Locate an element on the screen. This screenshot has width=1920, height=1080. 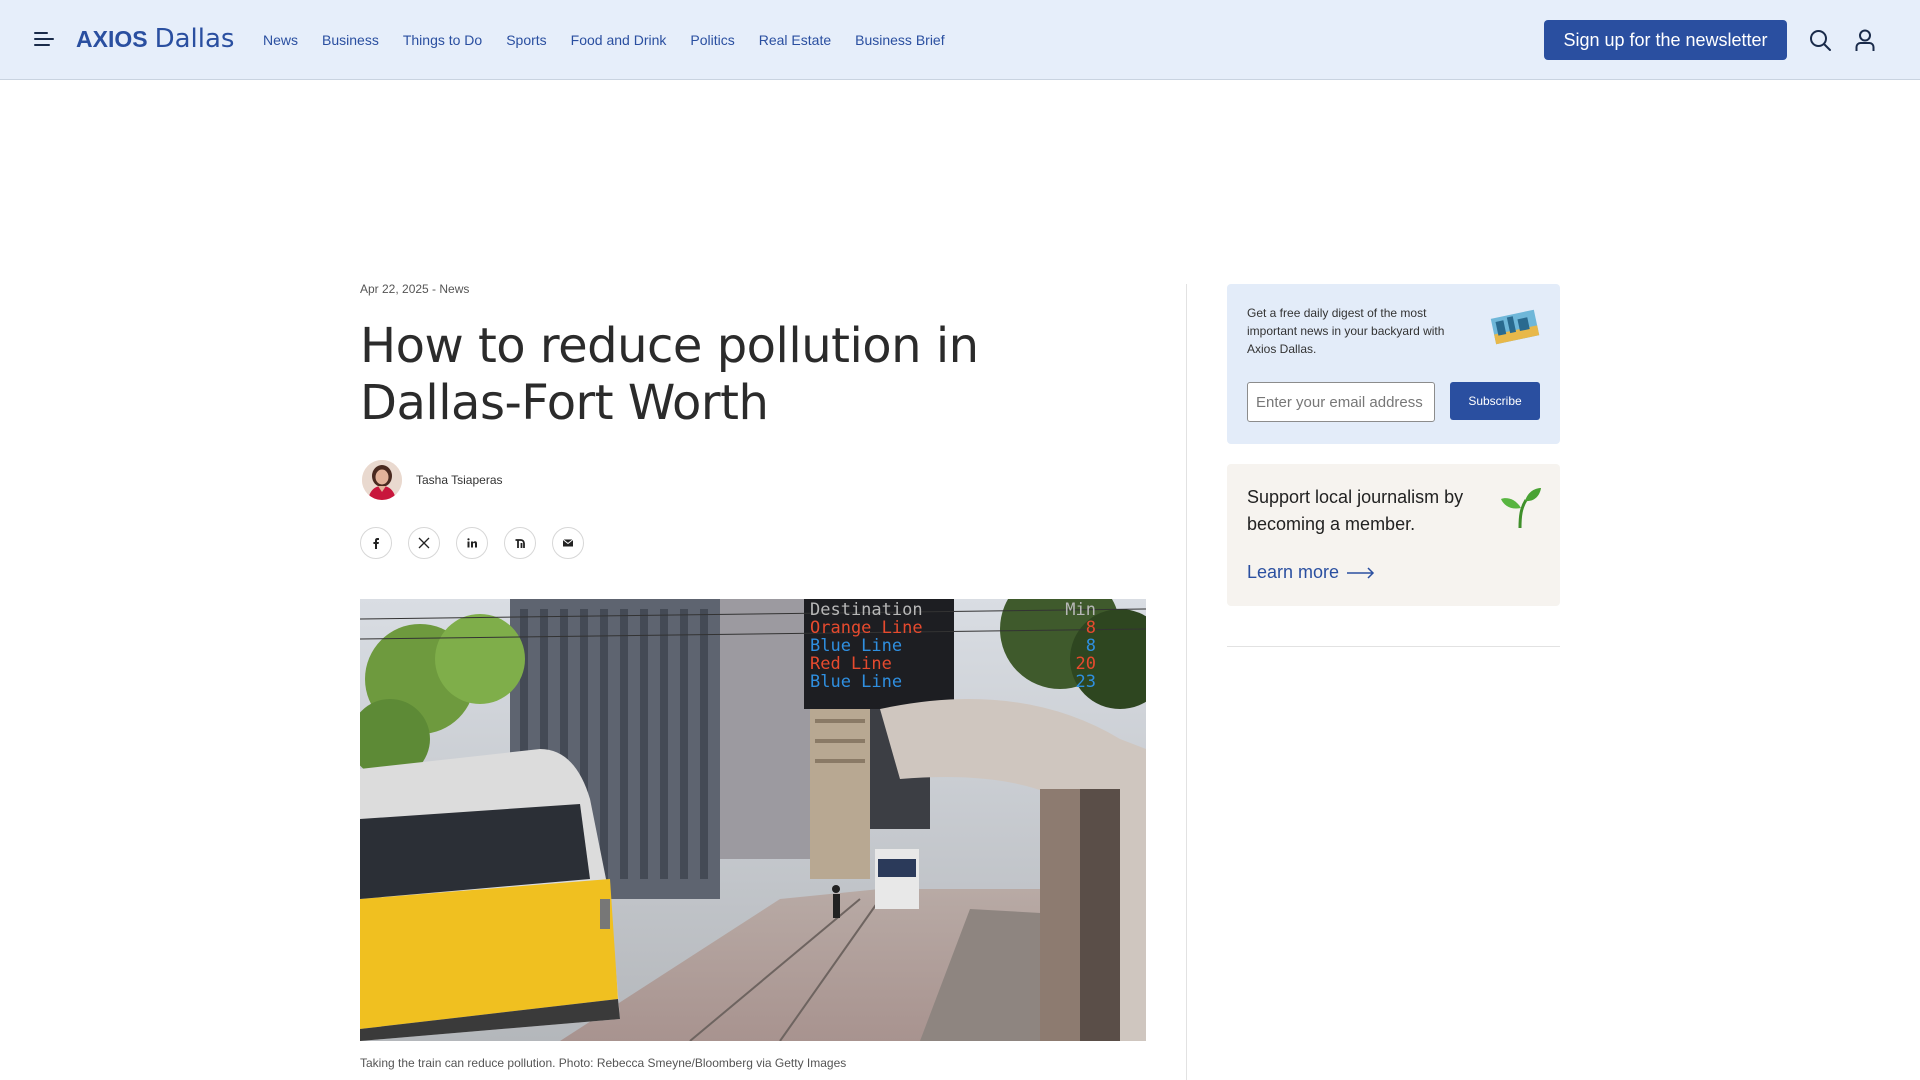
article-section: News is located at coordinates (454, 289).